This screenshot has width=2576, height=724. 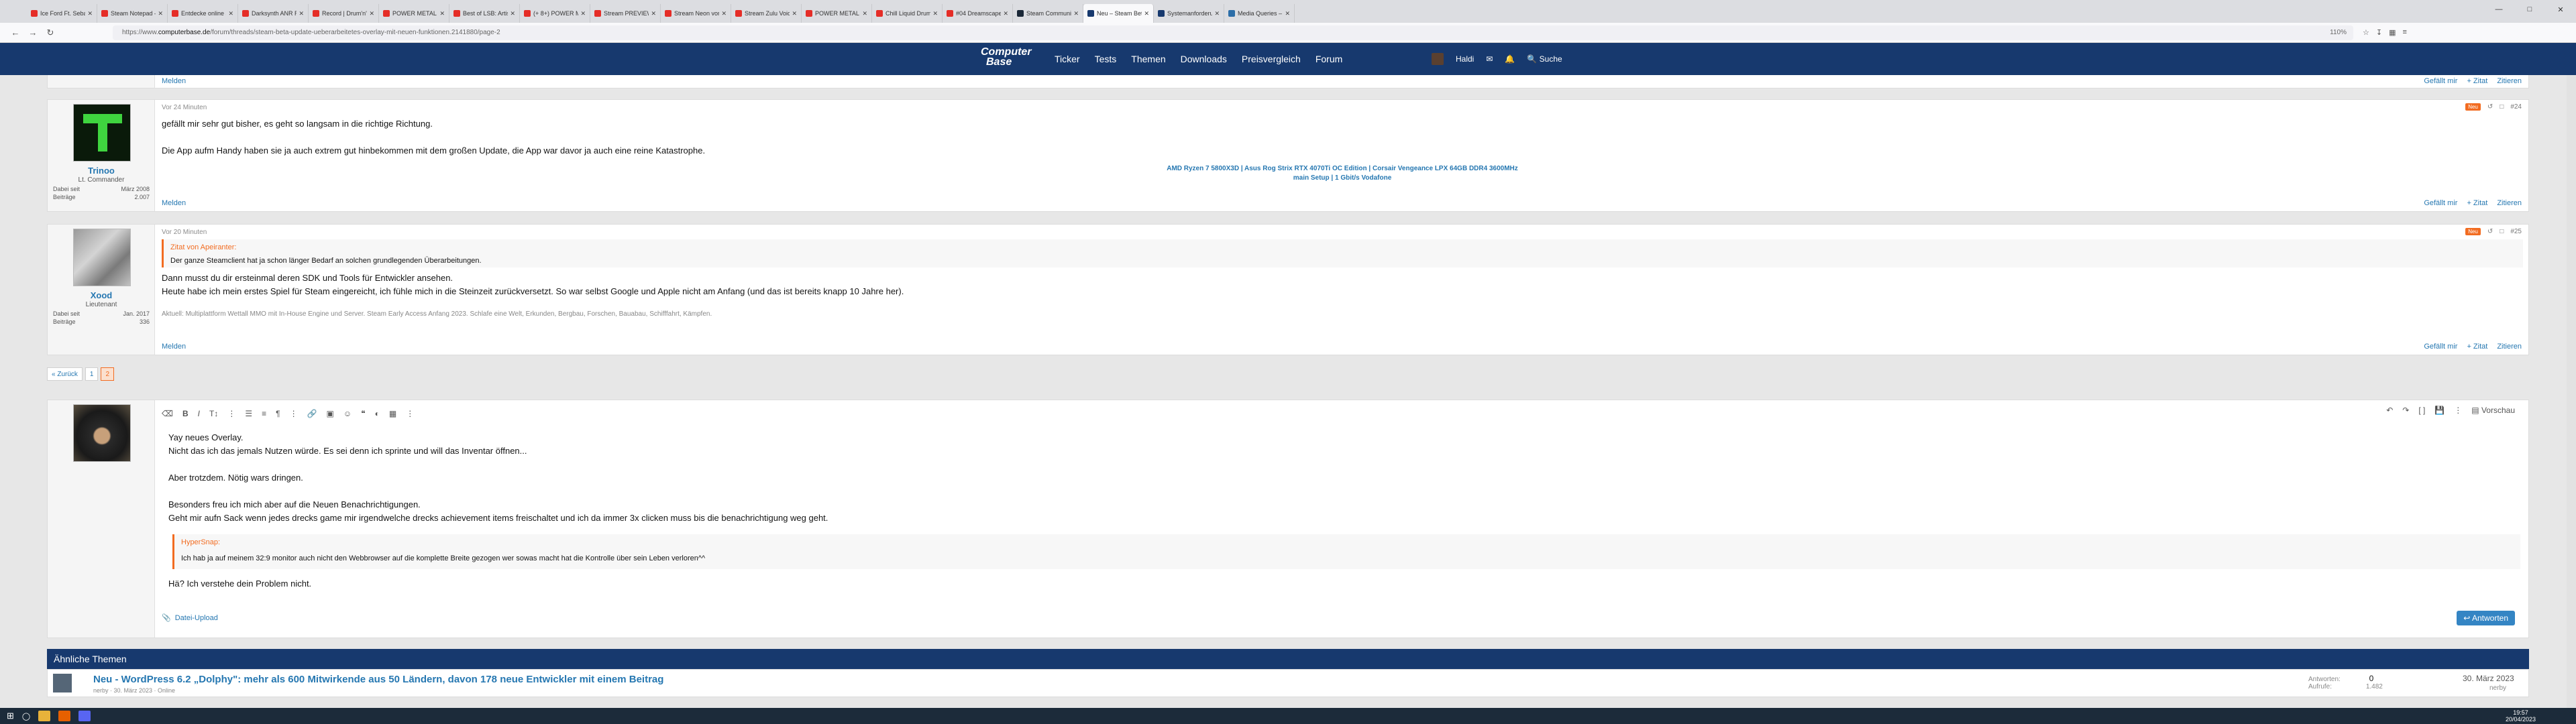 I want to click on nav-ticker: Ticker, so click(x=1067, y=59).